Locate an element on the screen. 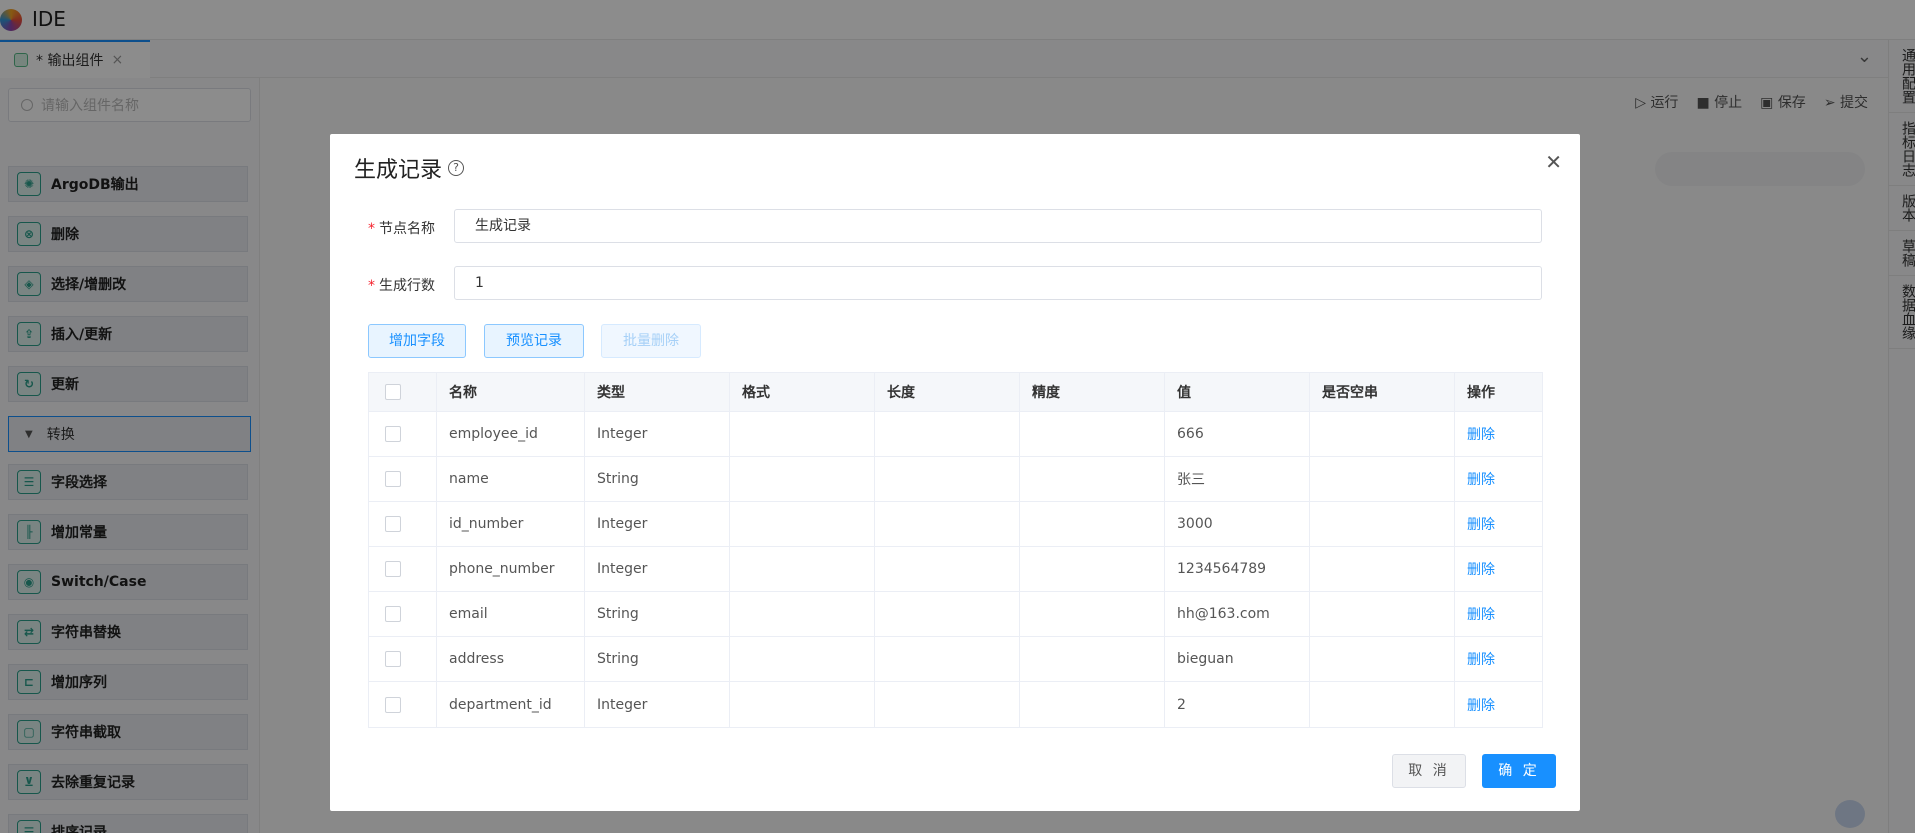 The image size is (1915, 833). header-cell: 操作 is located at coordinates (1481, 393).